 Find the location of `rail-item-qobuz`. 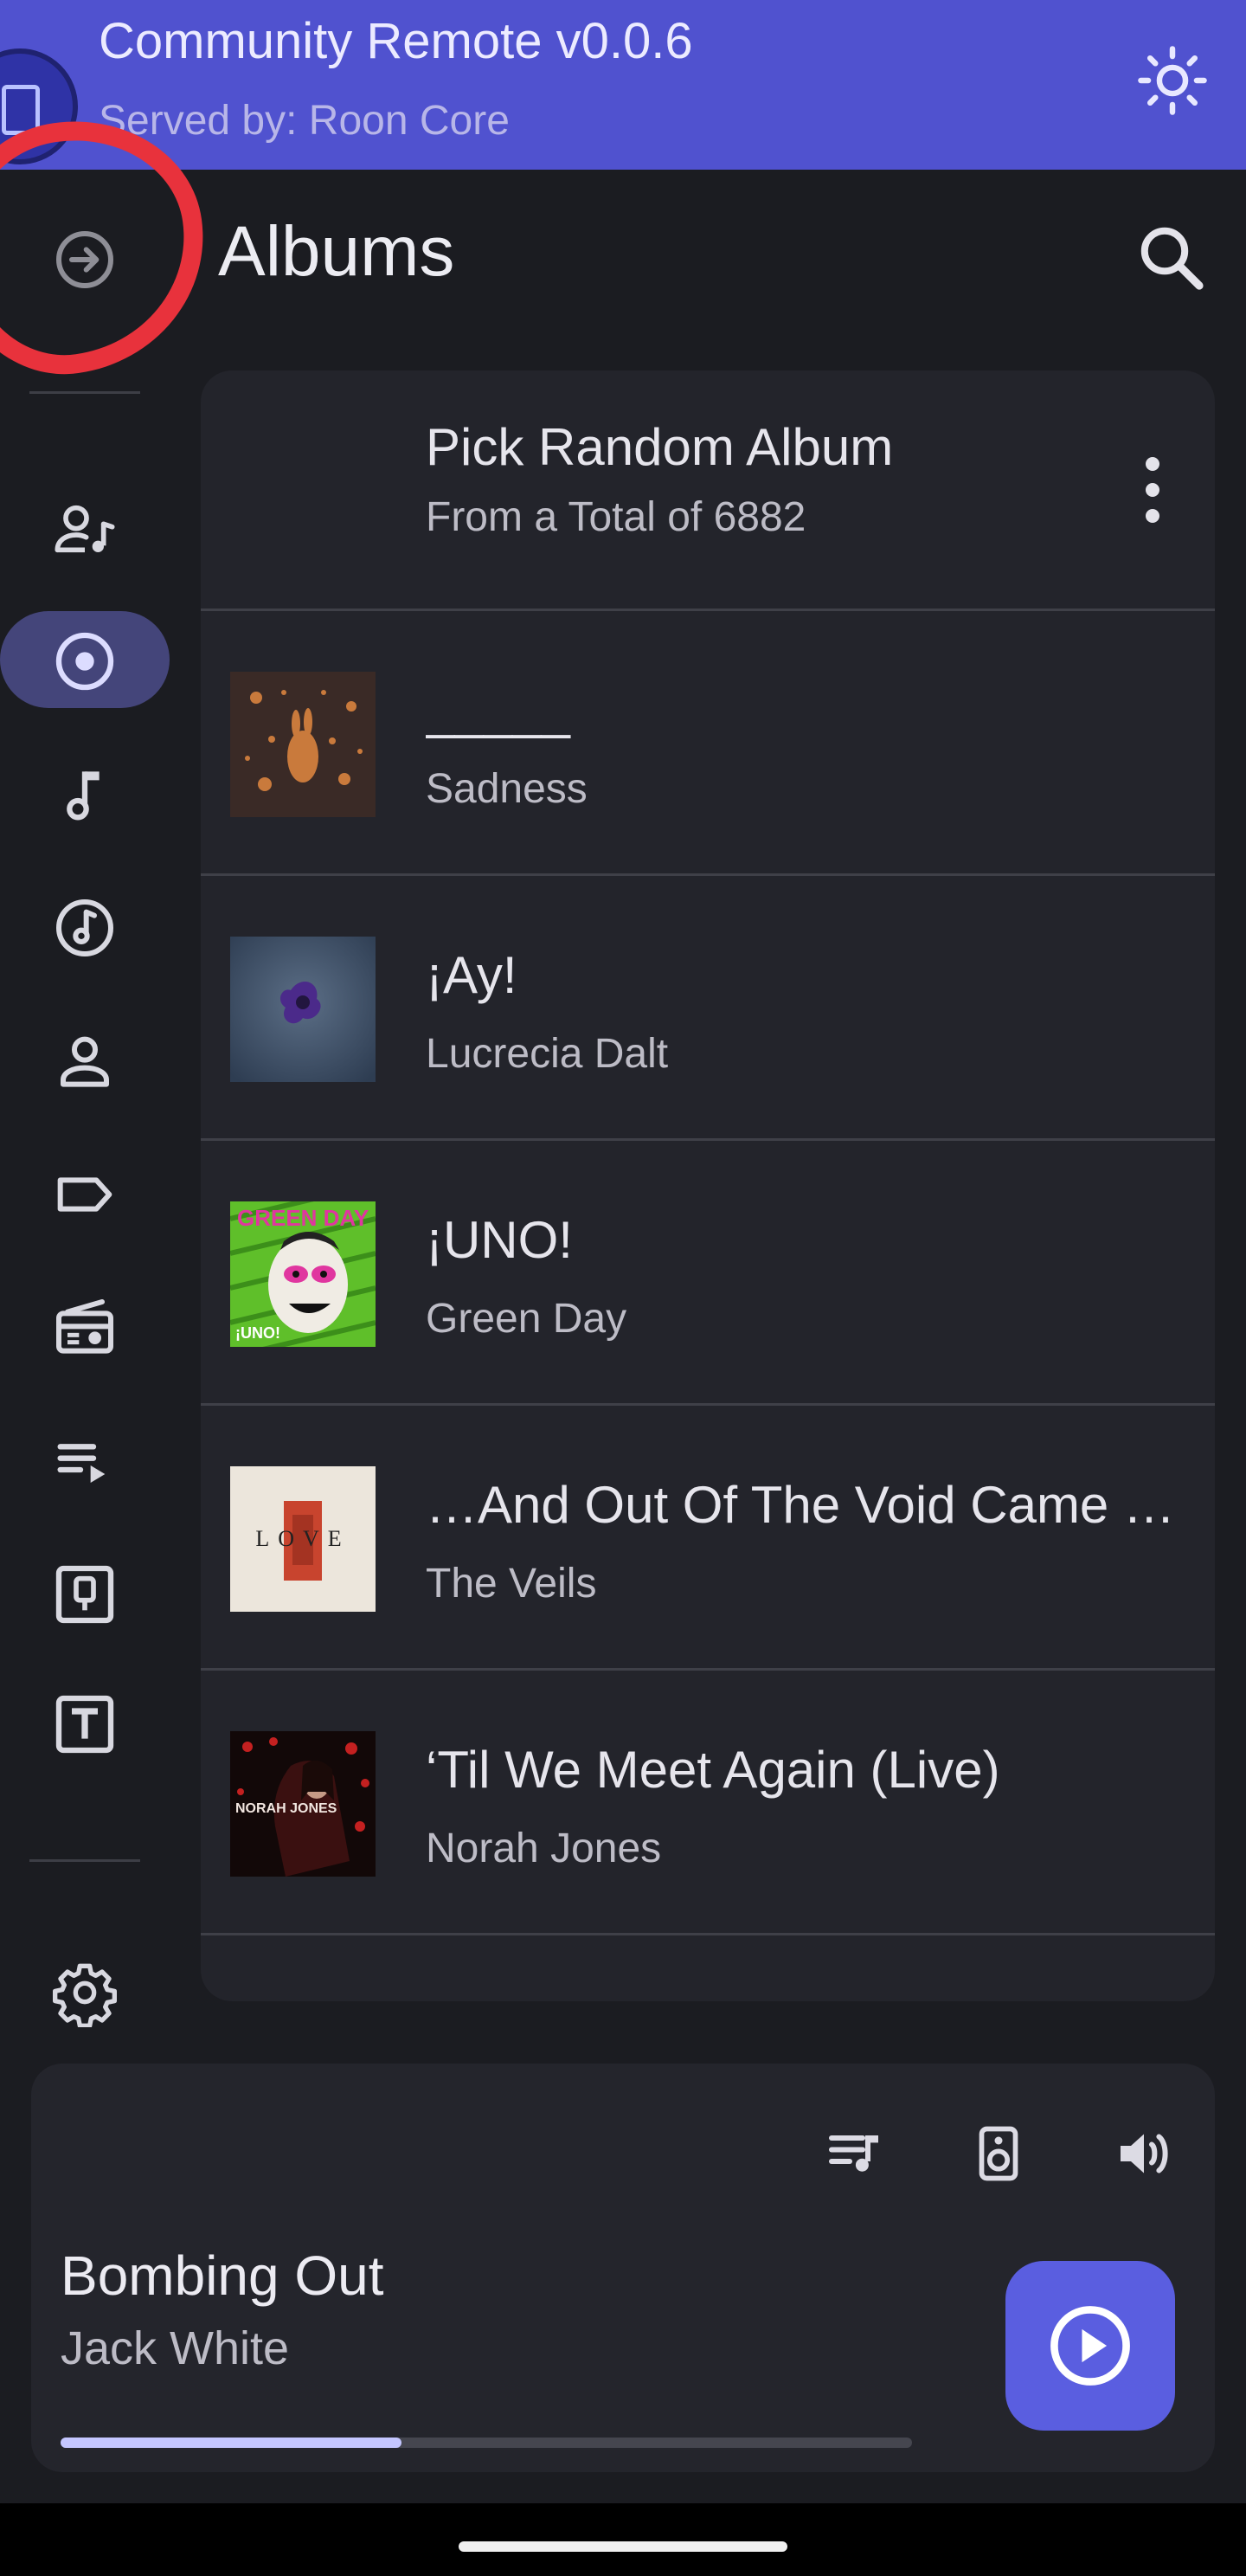

rail-item-qobuz is located at coordinates (85, 1594).